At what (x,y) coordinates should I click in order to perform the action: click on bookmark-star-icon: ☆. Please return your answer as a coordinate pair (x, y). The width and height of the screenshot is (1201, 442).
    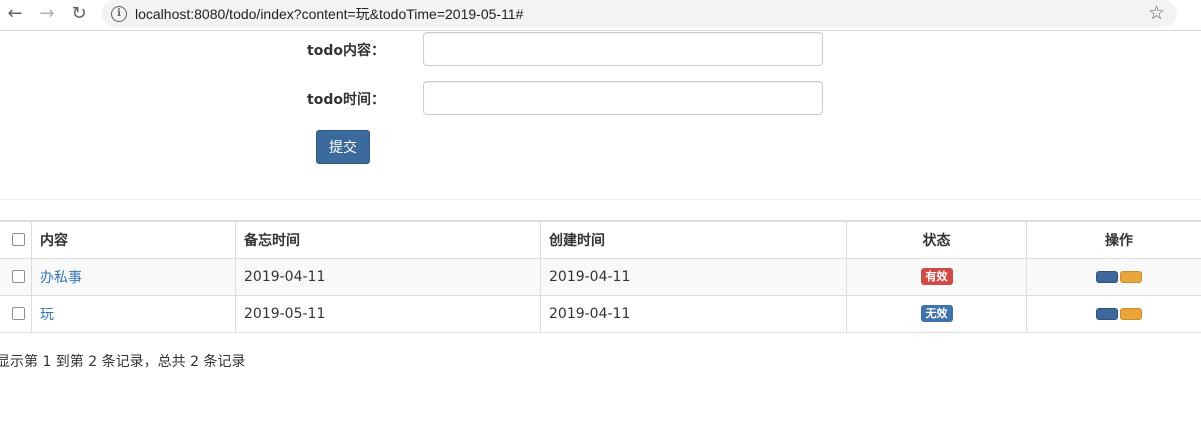
    Looking at the image, I should click on (1156, 13).